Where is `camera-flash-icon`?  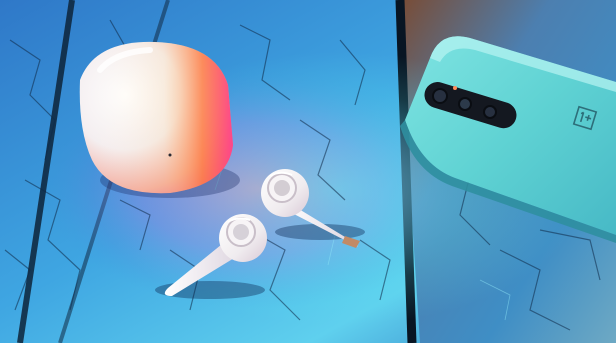
camera-flash-icon is located at coordinates (455, 88).